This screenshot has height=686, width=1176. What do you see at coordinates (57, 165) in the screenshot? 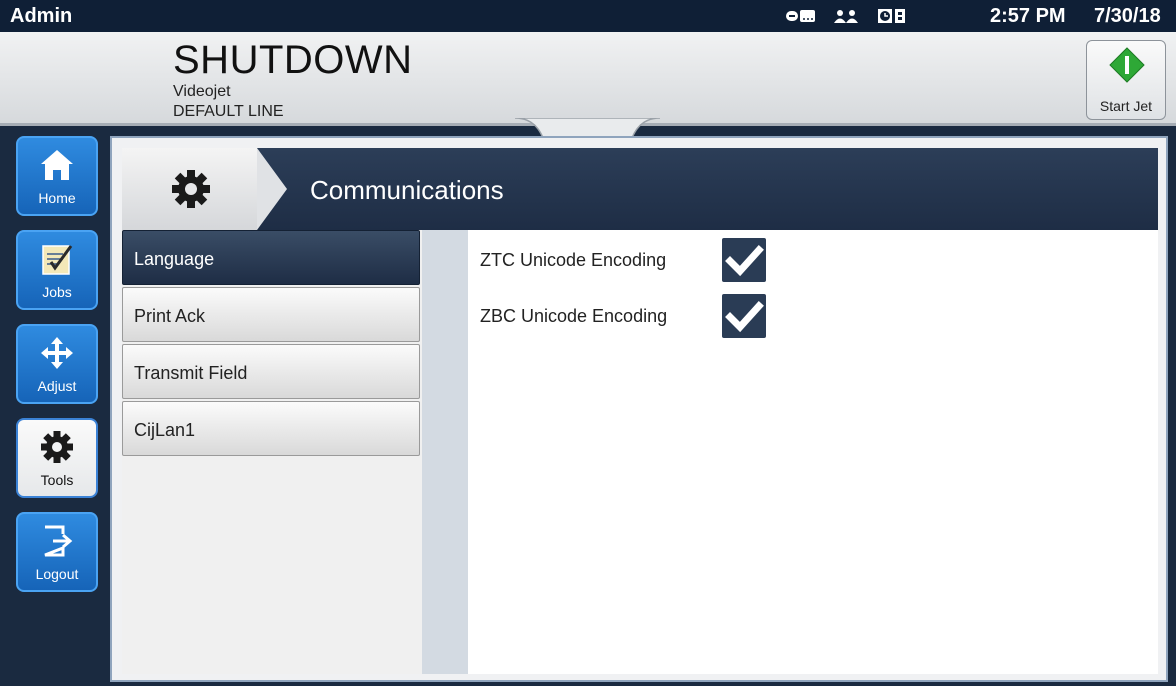
I see `home-icon` at bounding box center [57, 165].